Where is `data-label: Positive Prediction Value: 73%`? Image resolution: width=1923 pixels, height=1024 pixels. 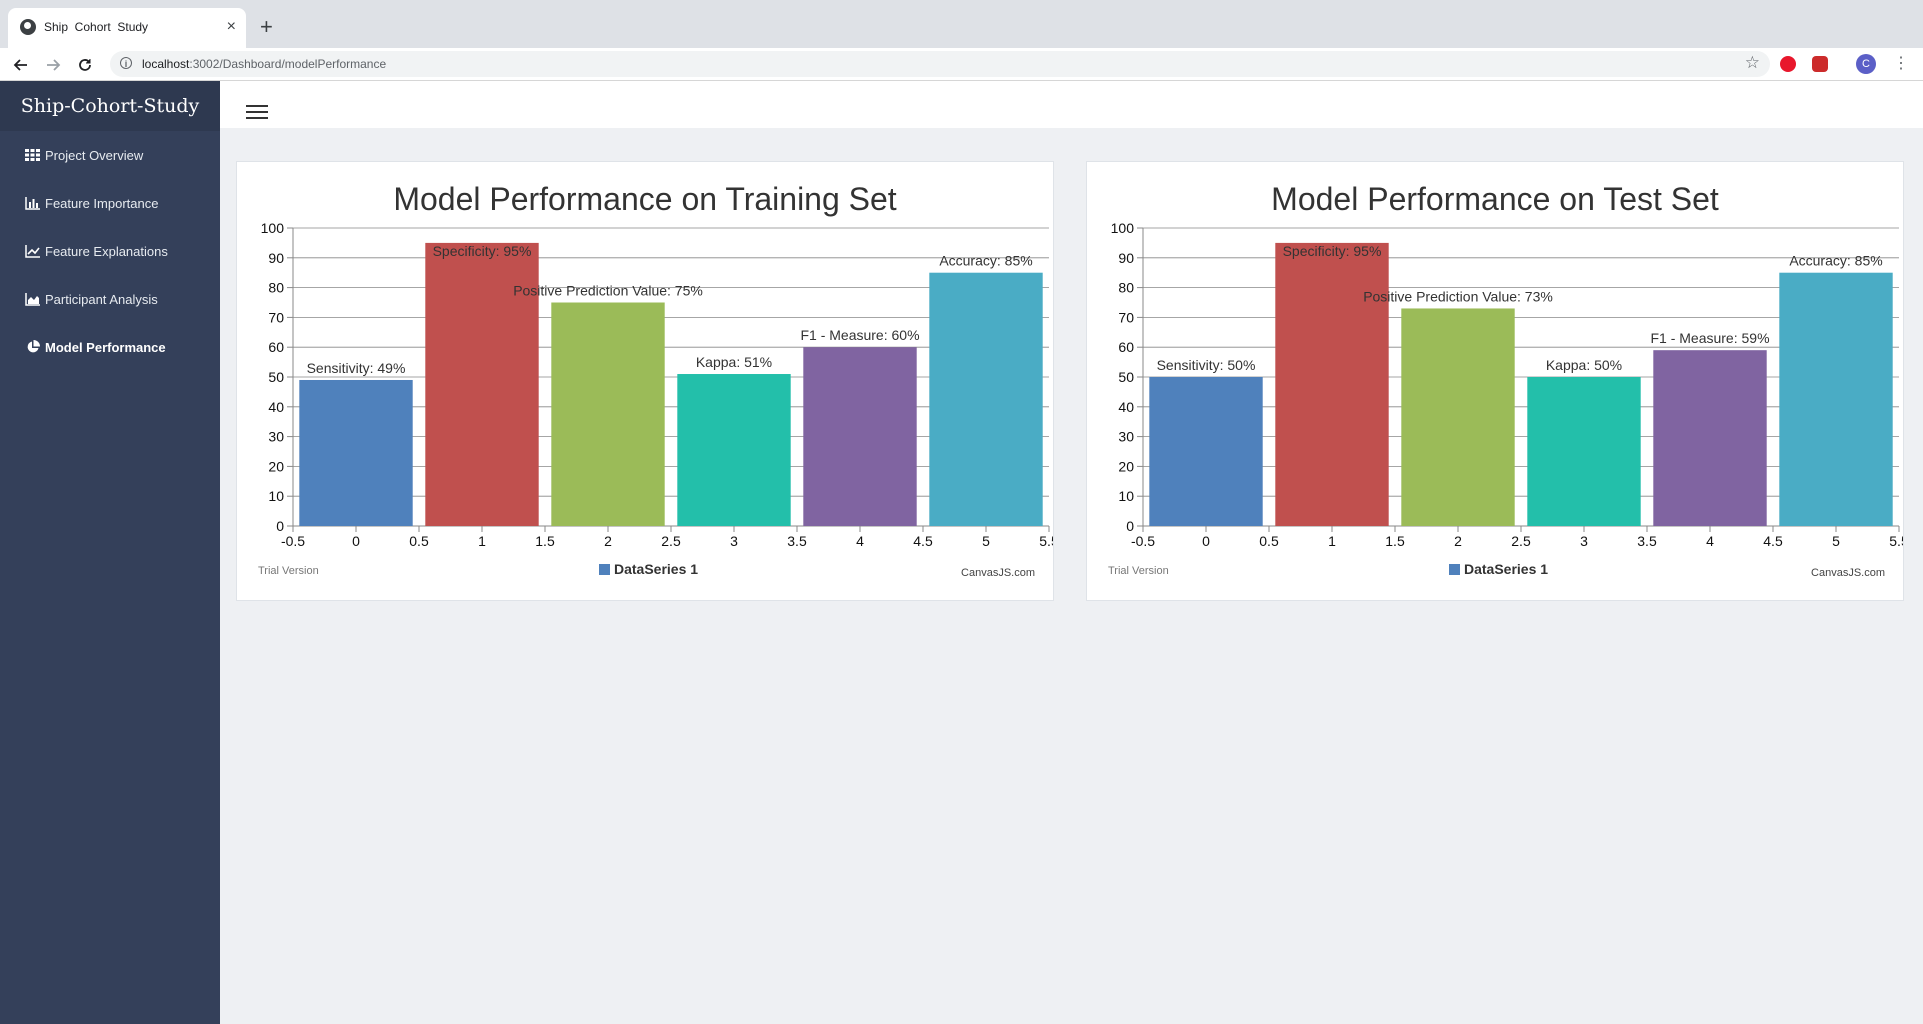
data-label: Positive Prediction Value: 73% is located at coordinates (1458, 296).